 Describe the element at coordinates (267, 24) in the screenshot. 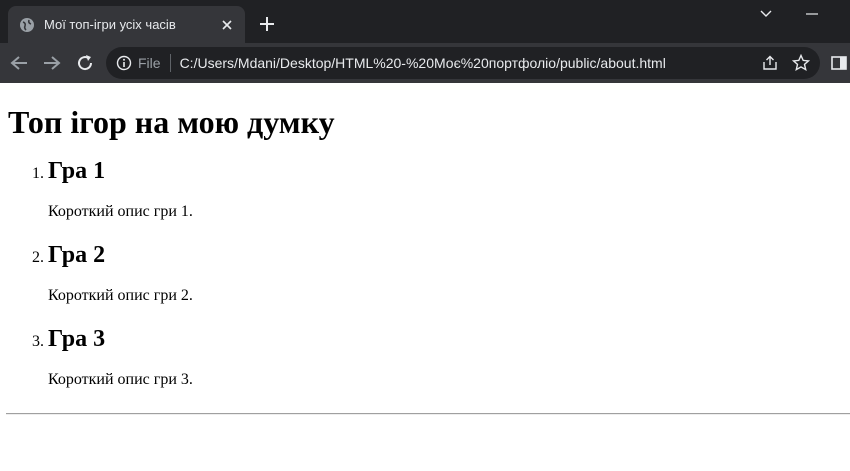

I see `new-tab-button` at that location.